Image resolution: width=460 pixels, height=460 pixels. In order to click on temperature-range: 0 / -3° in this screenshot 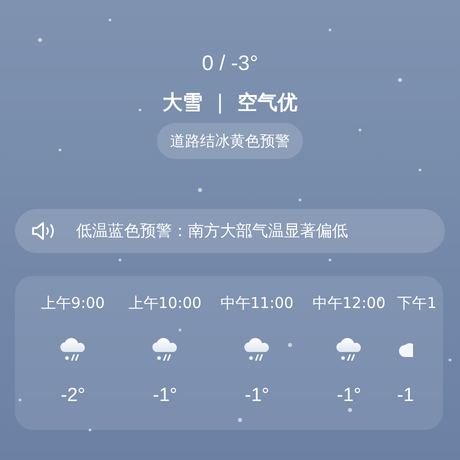, I will do `click(230, 64)`.